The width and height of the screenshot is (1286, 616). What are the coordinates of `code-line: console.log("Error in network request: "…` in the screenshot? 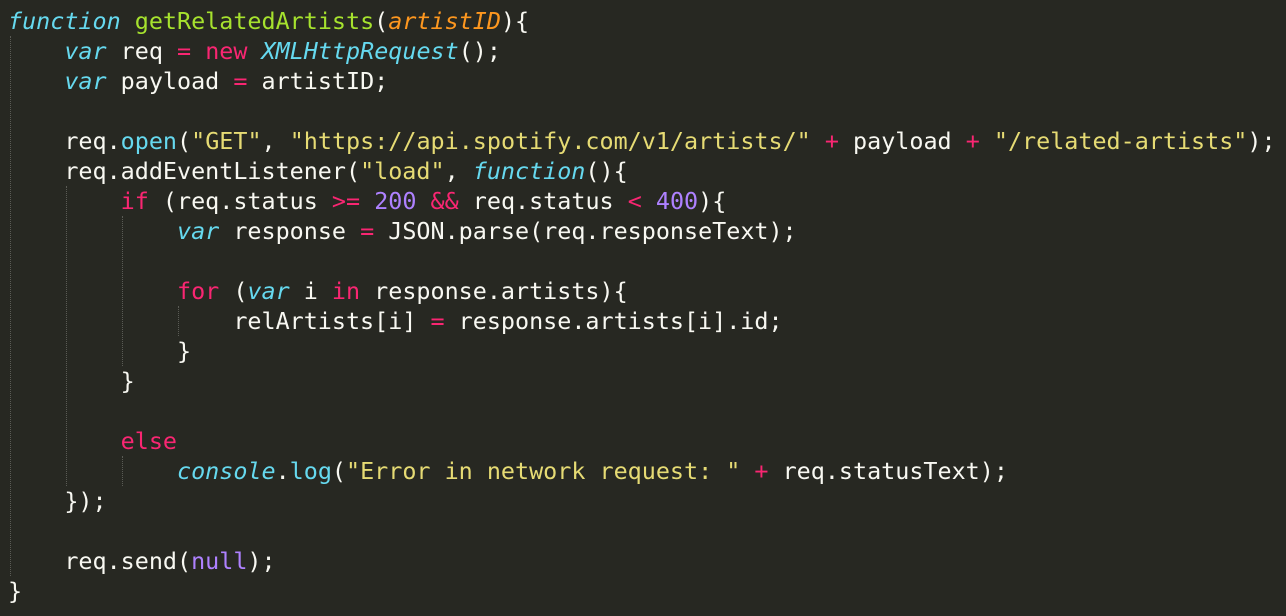 It's located at (647, 471).